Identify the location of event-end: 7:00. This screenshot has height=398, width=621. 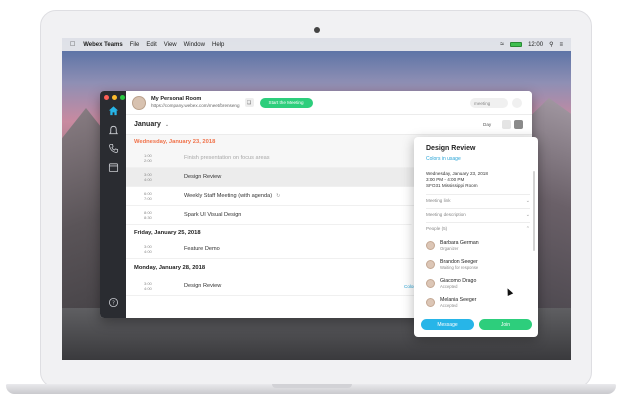
(148, 198).